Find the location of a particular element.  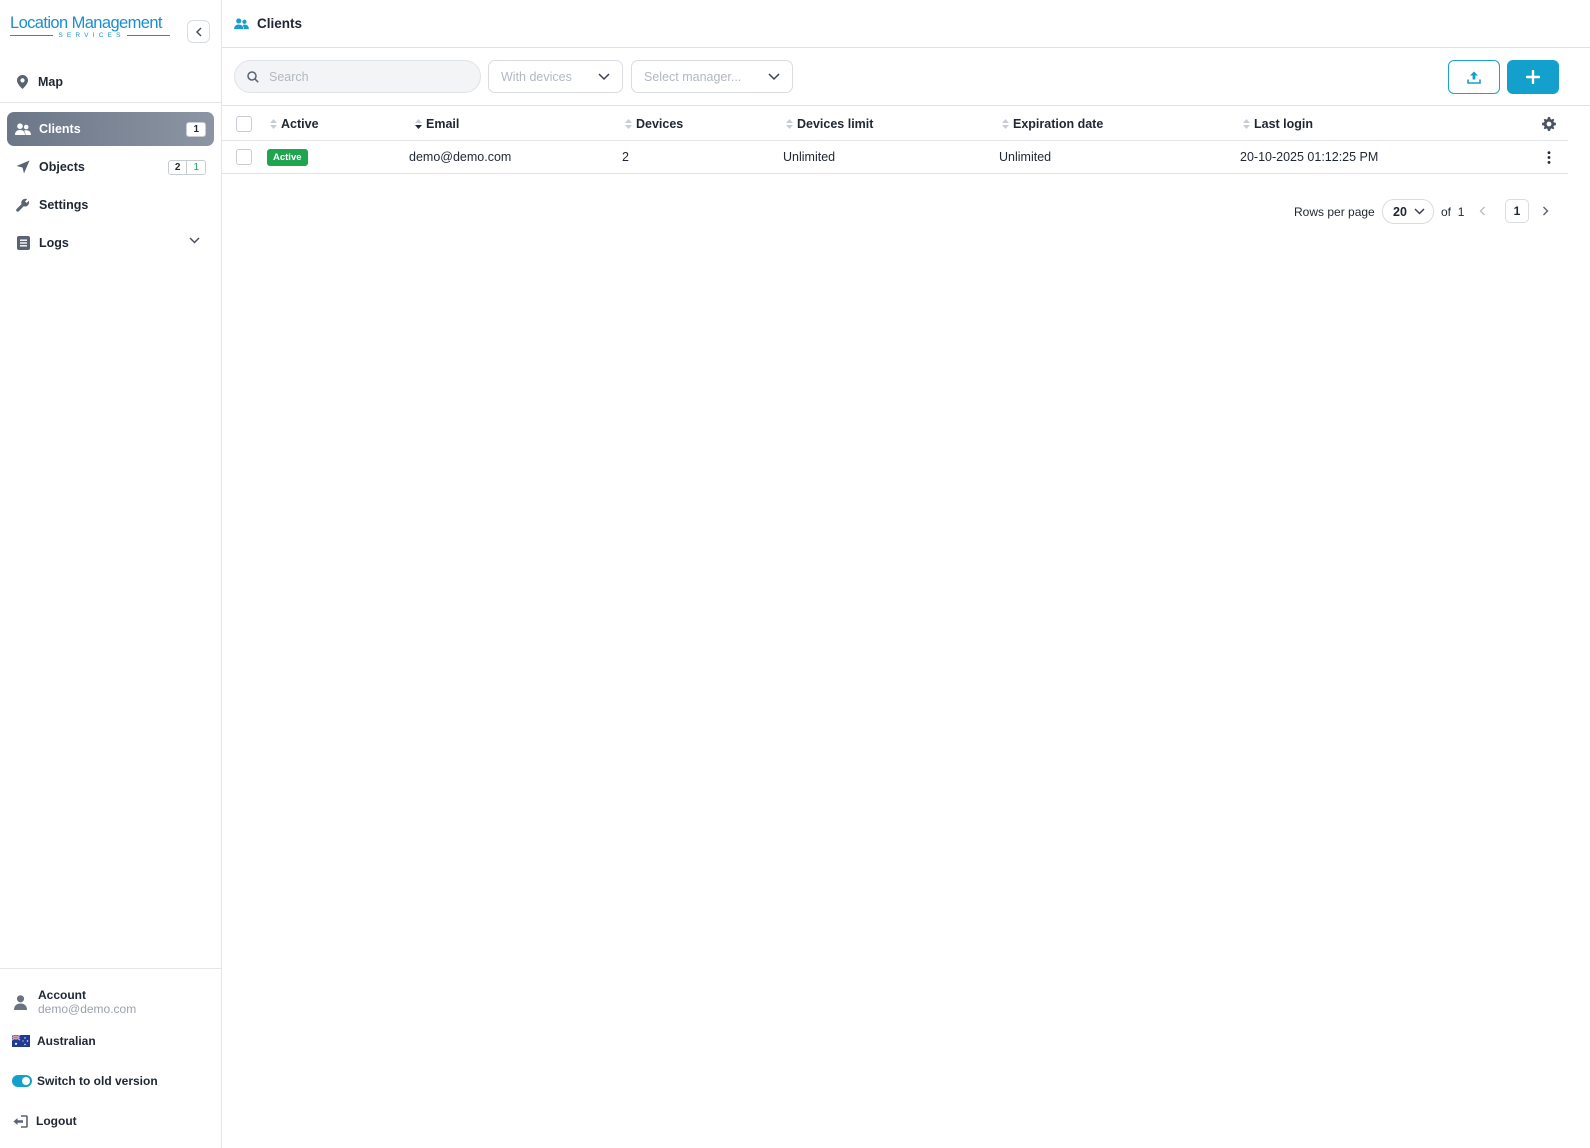

search-icon is located at coordinates (253, 76).